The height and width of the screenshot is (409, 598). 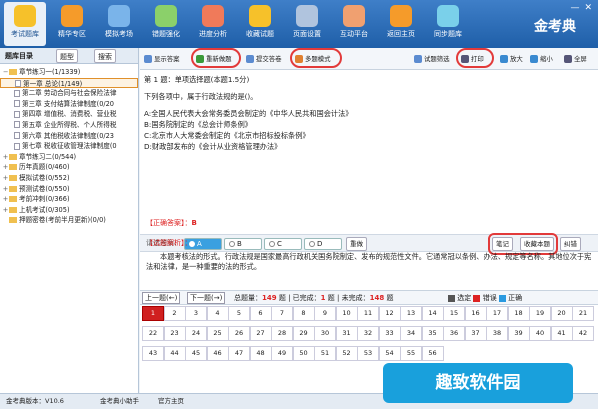 I want to click on question-number-cell: 53, so click(x=368, y=353).